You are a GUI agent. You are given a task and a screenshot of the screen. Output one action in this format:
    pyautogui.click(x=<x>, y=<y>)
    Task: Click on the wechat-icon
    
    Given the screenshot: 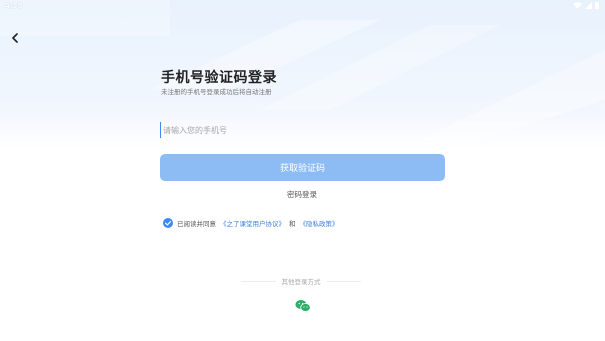 What is the action you would take?
    pyautogui.click(x=303, y=306)
    